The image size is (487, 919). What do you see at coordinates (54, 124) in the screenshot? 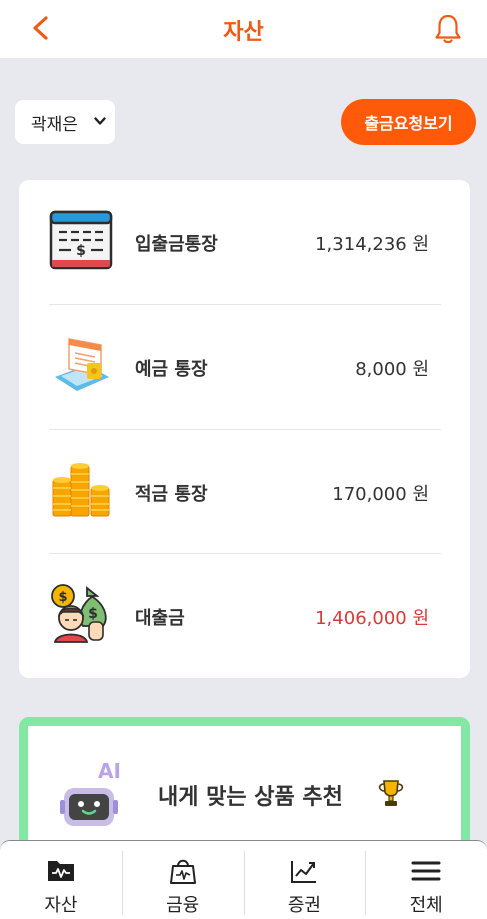
I see `user-select-value: 곽재은` at bounding box center [54, 124].